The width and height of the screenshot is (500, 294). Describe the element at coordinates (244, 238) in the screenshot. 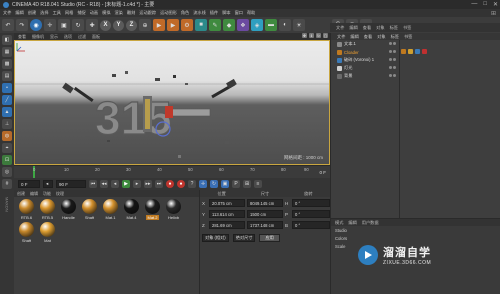

I see `size-mode-dropdown: 绝对尺寸` at that location.